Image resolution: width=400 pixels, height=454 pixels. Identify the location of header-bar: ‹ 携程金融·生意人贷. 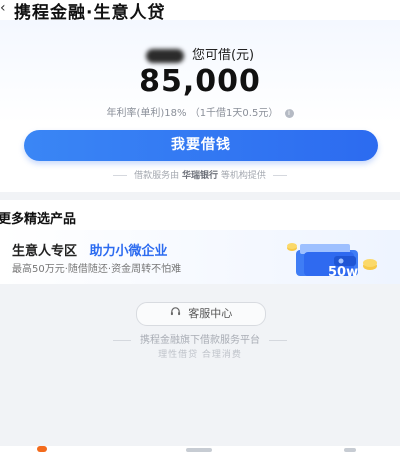
(200, 11).